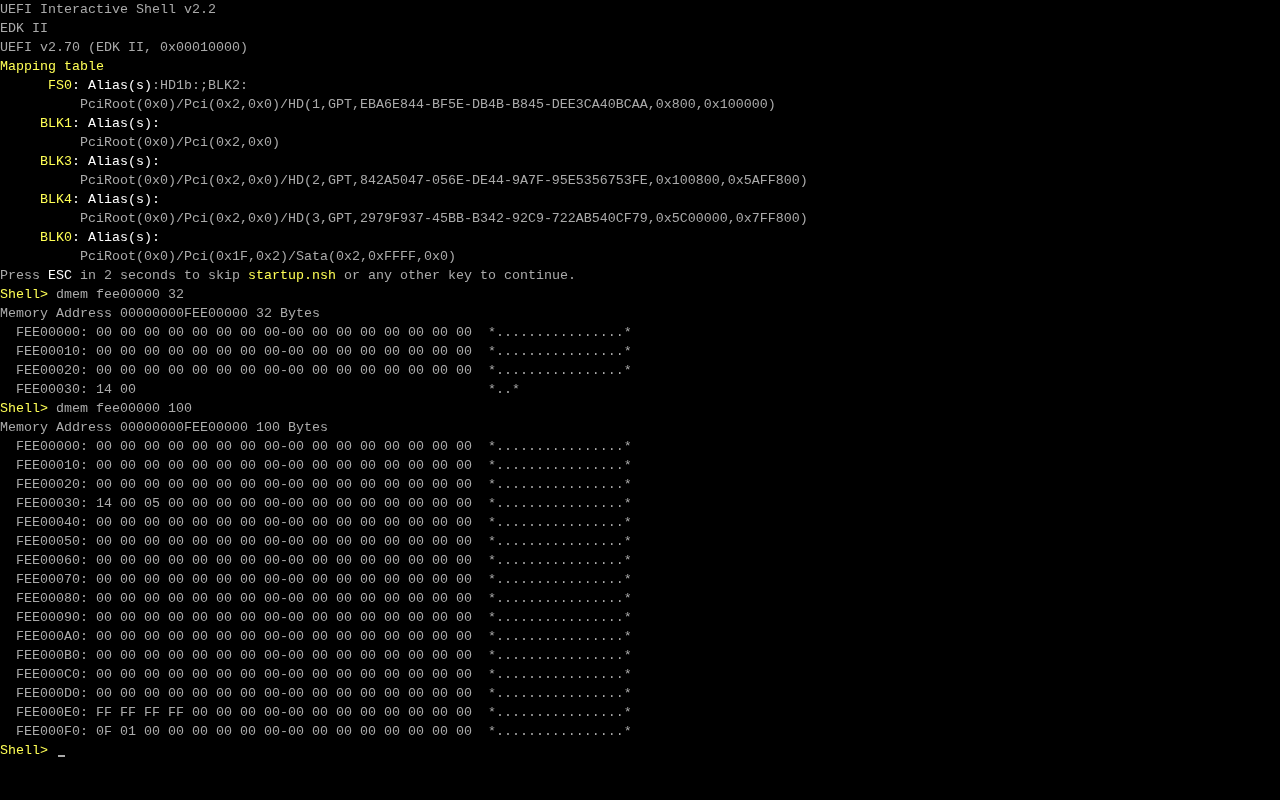  What do you see at coordinates (323, 523) in the screenshot?
I see `terminal-line: FEE00040: 00 00 00 00 00 00 00 00-00 00 00 00 00 00 00 00 *................*` at bounding box center [323, 523].